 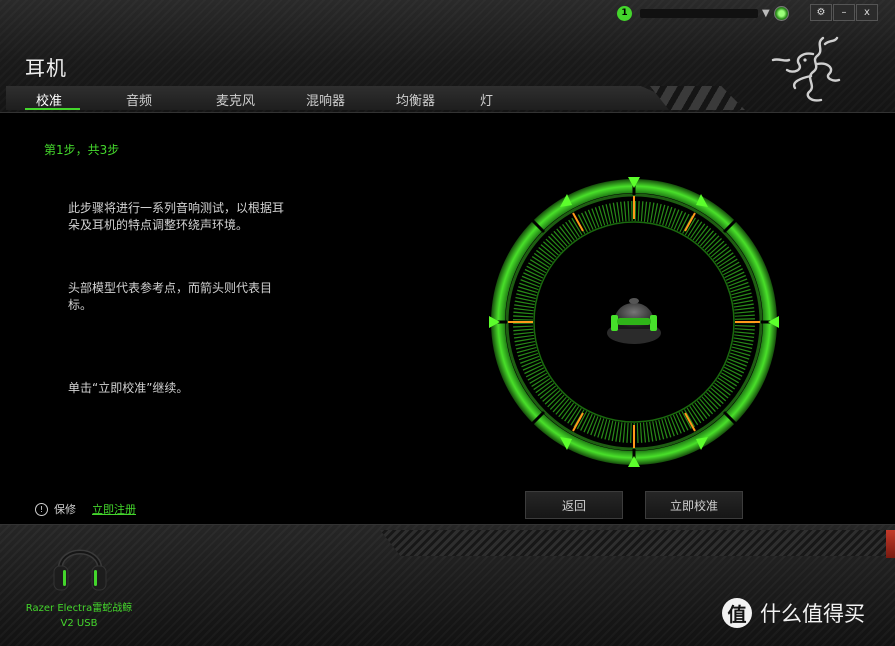 I want to click on device-bar-stripes, so click(x=635, y=543).